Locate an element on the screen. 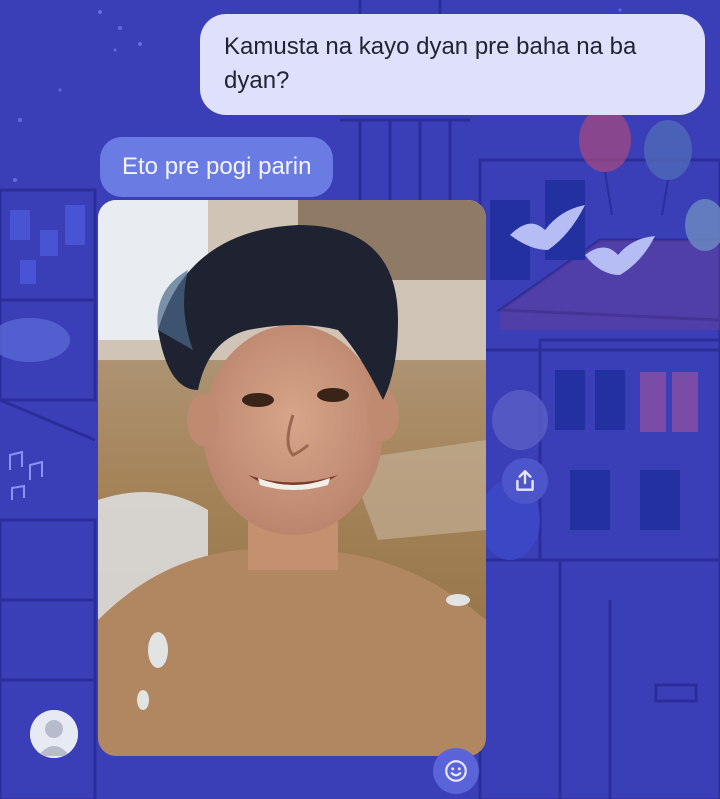  sender-avatar is located at coordinates (54, 734).